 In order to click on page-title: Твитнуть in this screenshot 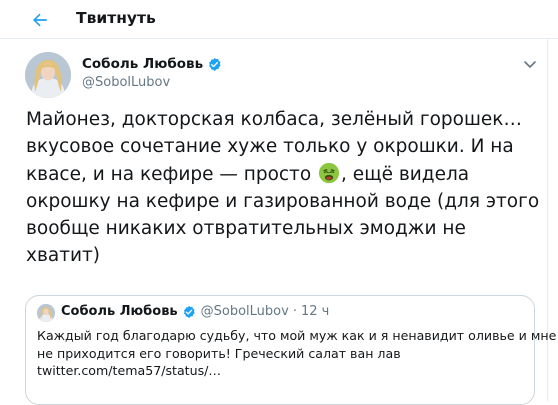, I will do `click(116, 18)`.